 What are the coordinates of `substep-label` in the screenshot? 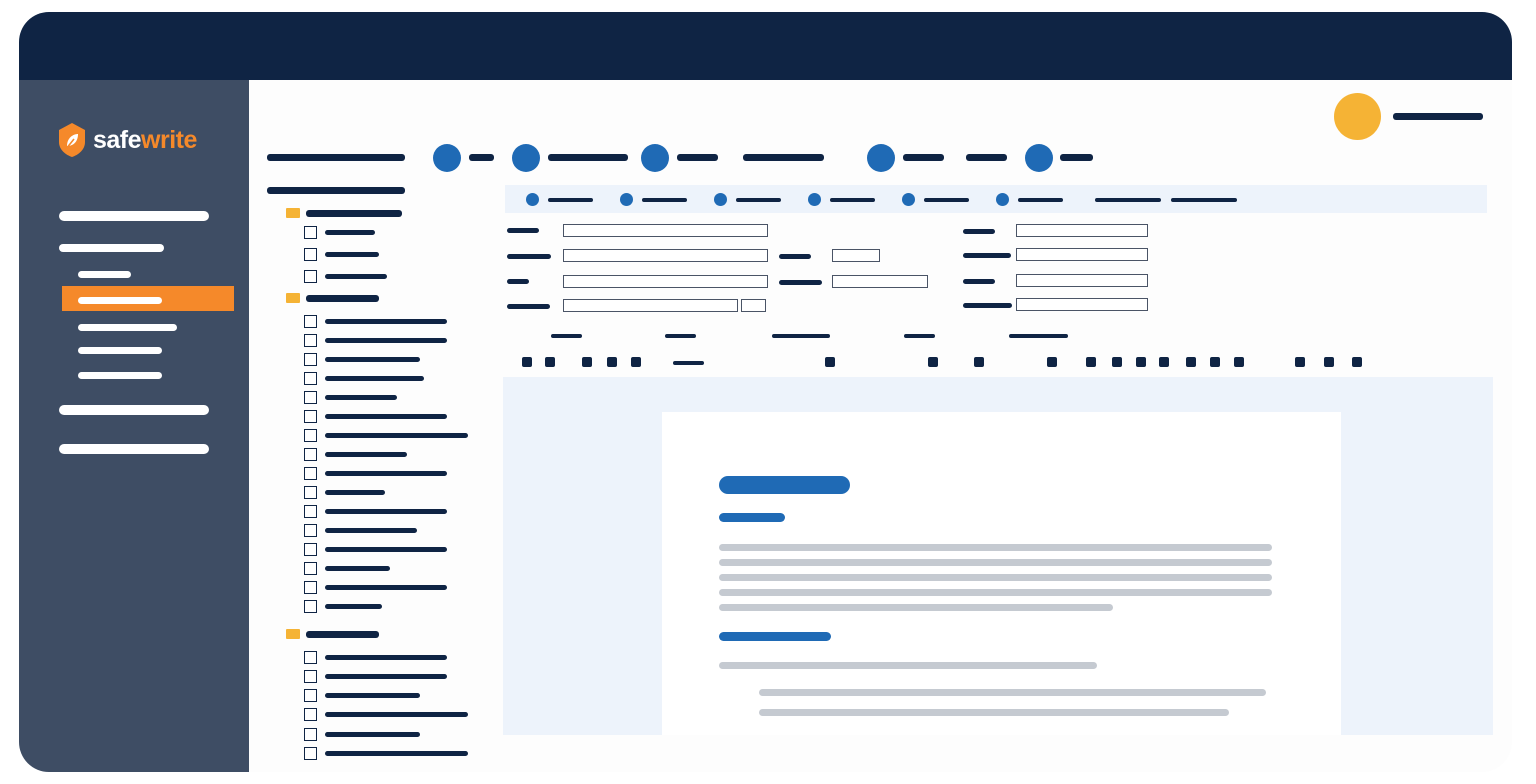 It's located at (946, 200).